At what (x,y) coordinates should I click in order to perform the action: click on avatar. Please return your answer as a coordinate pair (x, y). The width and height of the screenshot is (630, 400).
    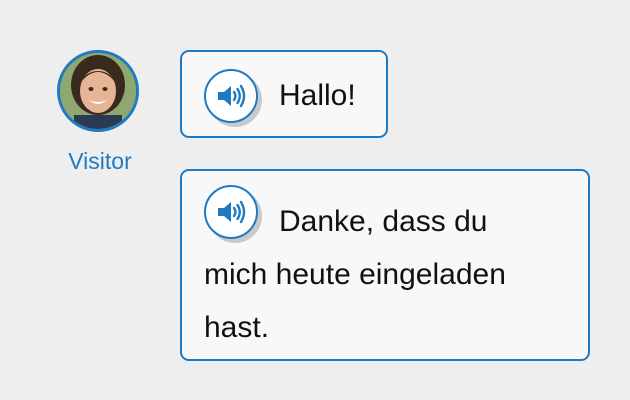
    Looking at the image, I should click on (98, 91).